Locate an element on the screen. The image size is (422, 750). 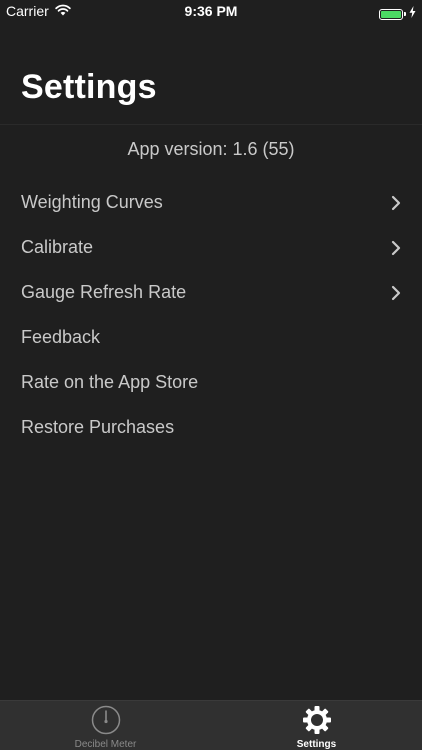
battery-indicator is located at coordinates (397, 14).